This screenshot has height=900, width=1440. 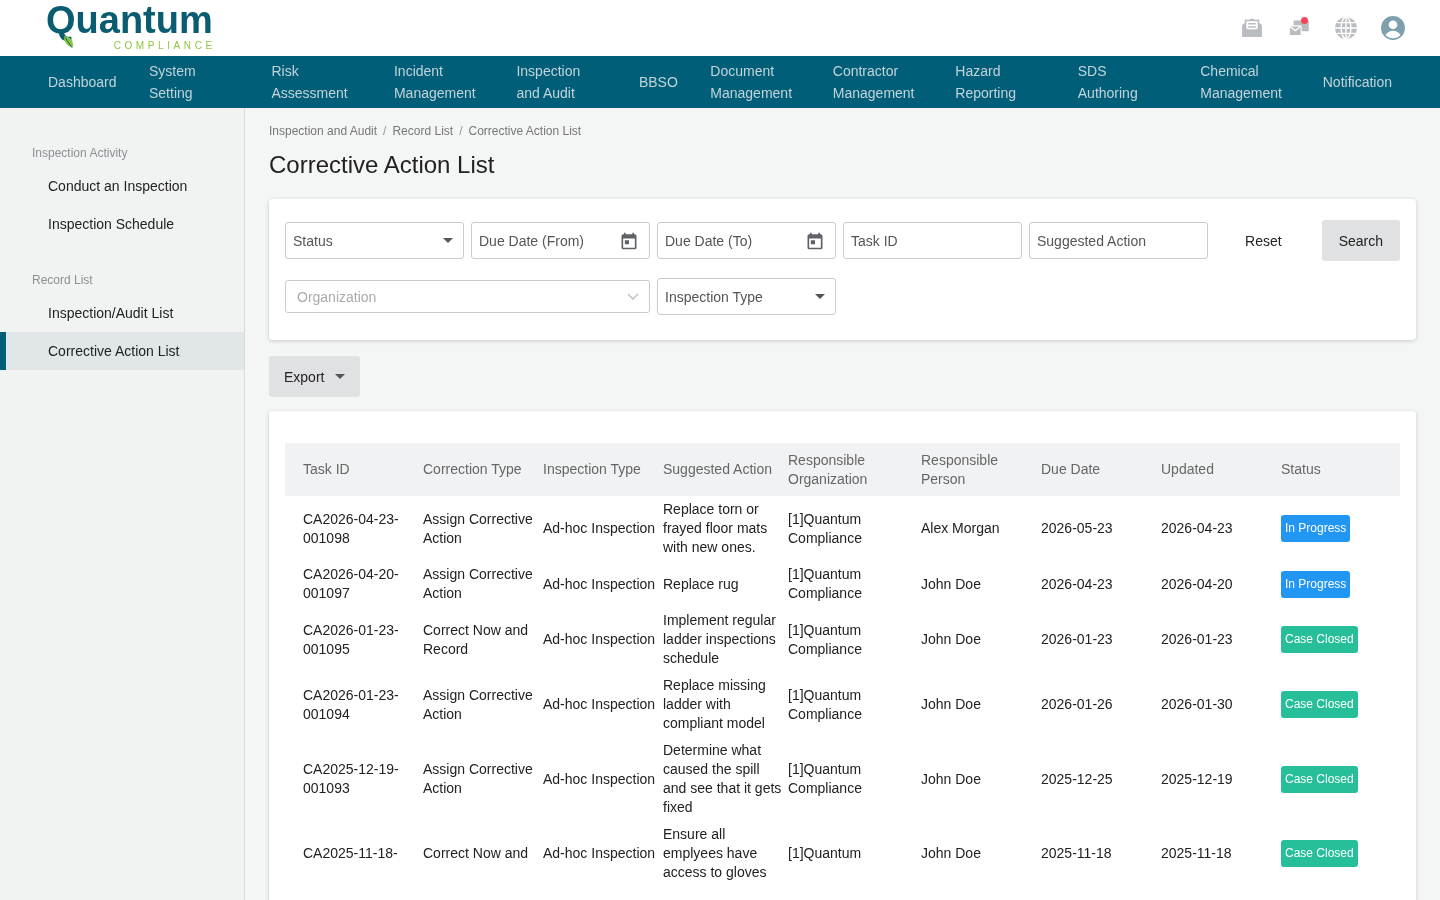 What do you see at coordinates (1316, 584) in the screenshot?
I see `status-badge: In Progress` at bounding box center [1316, 584].